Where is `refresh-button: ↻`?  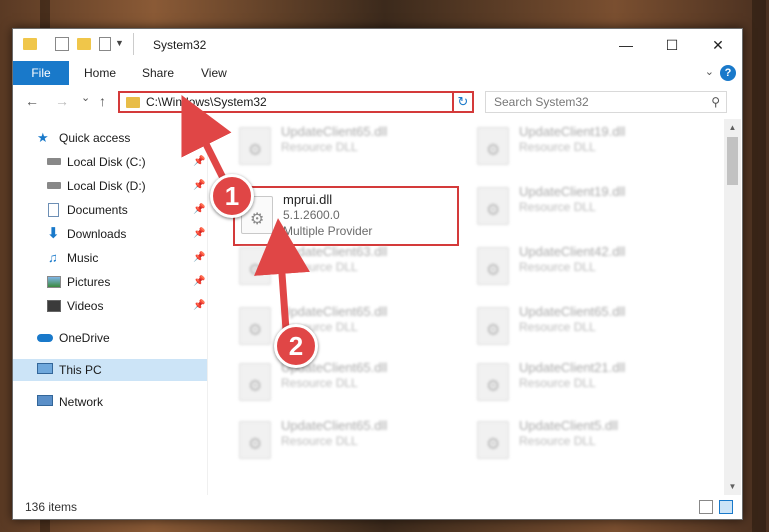 refresh-button: ↻ is located at coordinates (463, 102).